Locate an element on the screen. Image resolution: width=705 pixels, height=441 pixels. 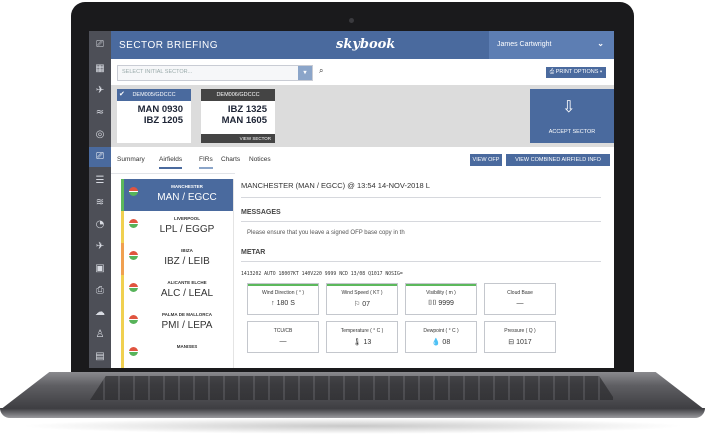
visibility-box: Visibility ( m ) ⌷⌷ 9999 is located at coordinates (441, 299).